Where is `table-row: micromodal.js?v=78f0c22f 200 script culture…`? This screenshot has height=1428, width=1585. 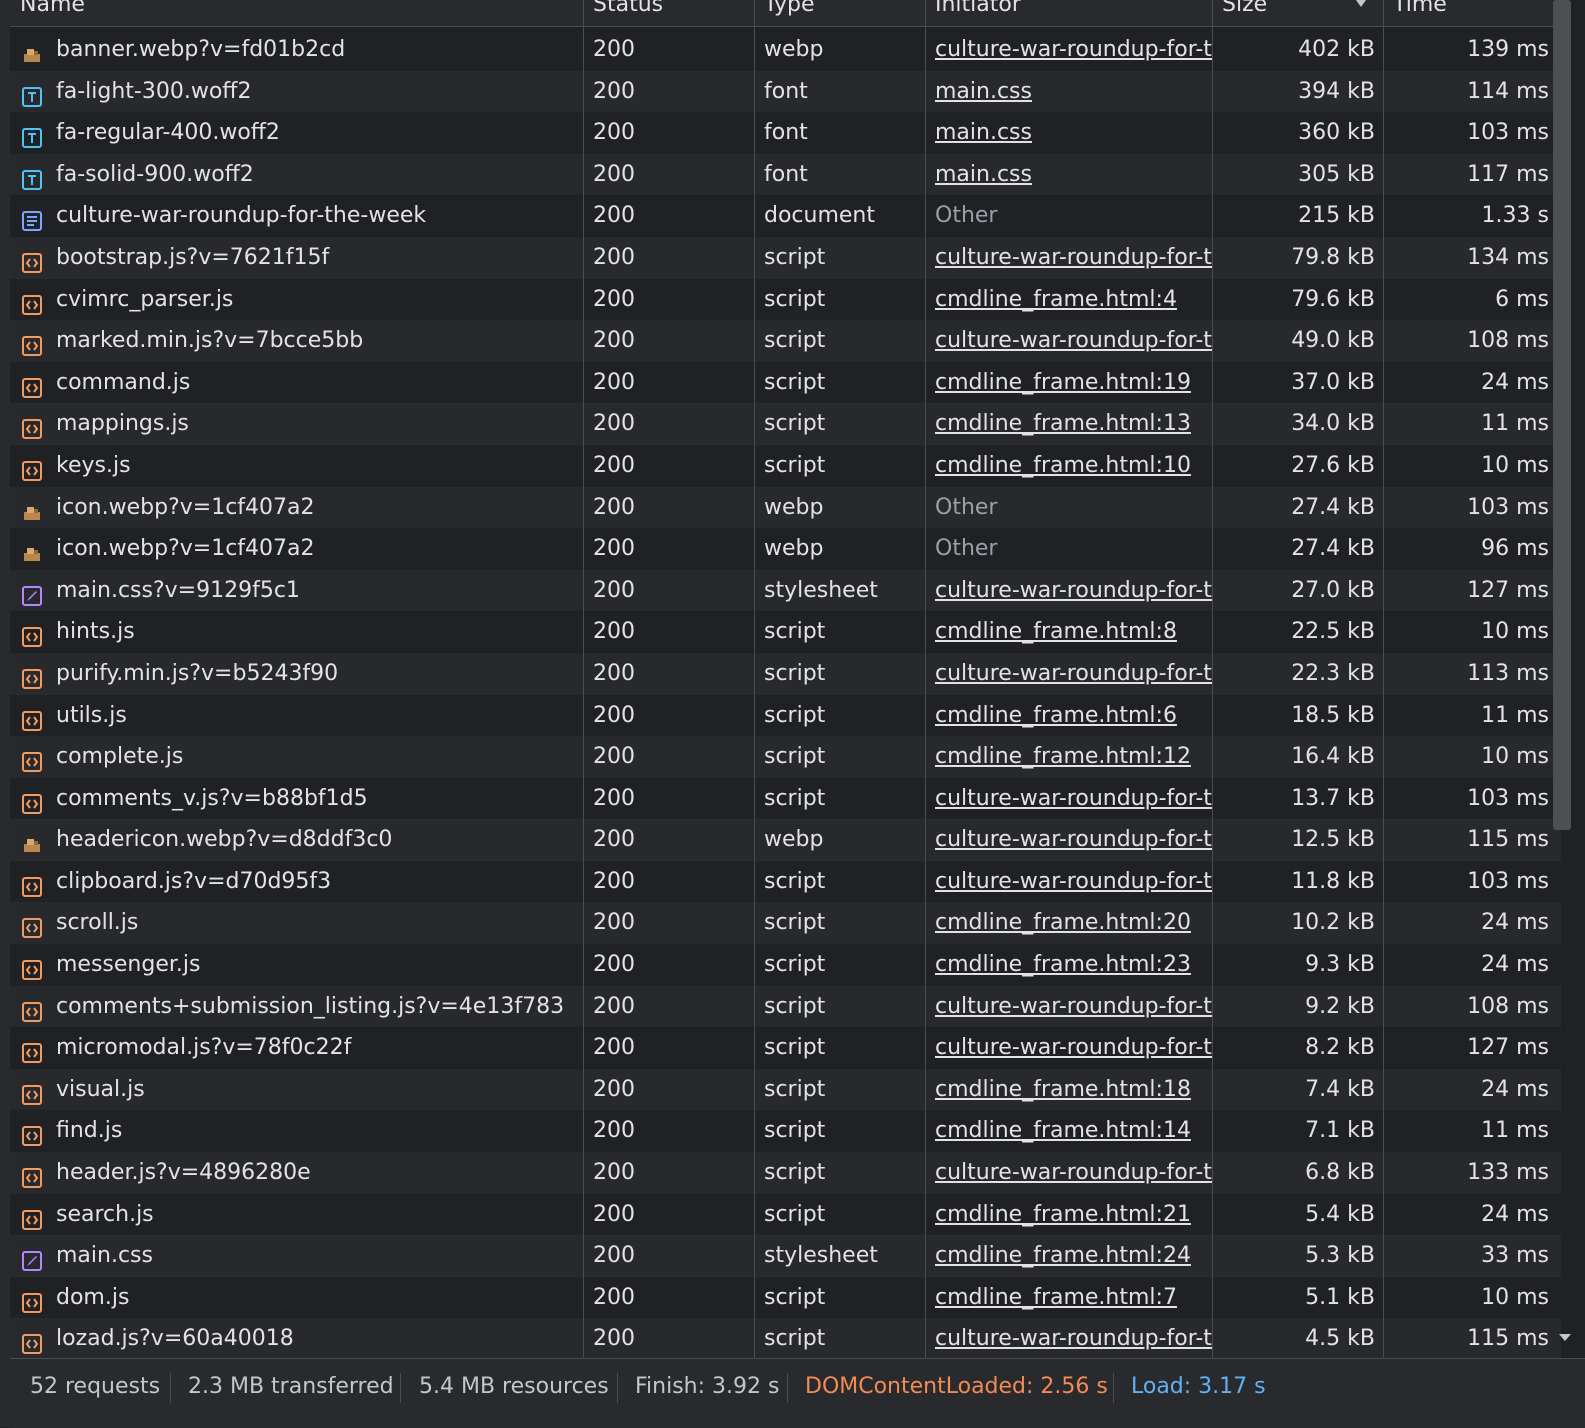
table-row: micromodal.js?v=78f0c22f 200 script culture… is located at coordinates (785, 1048).